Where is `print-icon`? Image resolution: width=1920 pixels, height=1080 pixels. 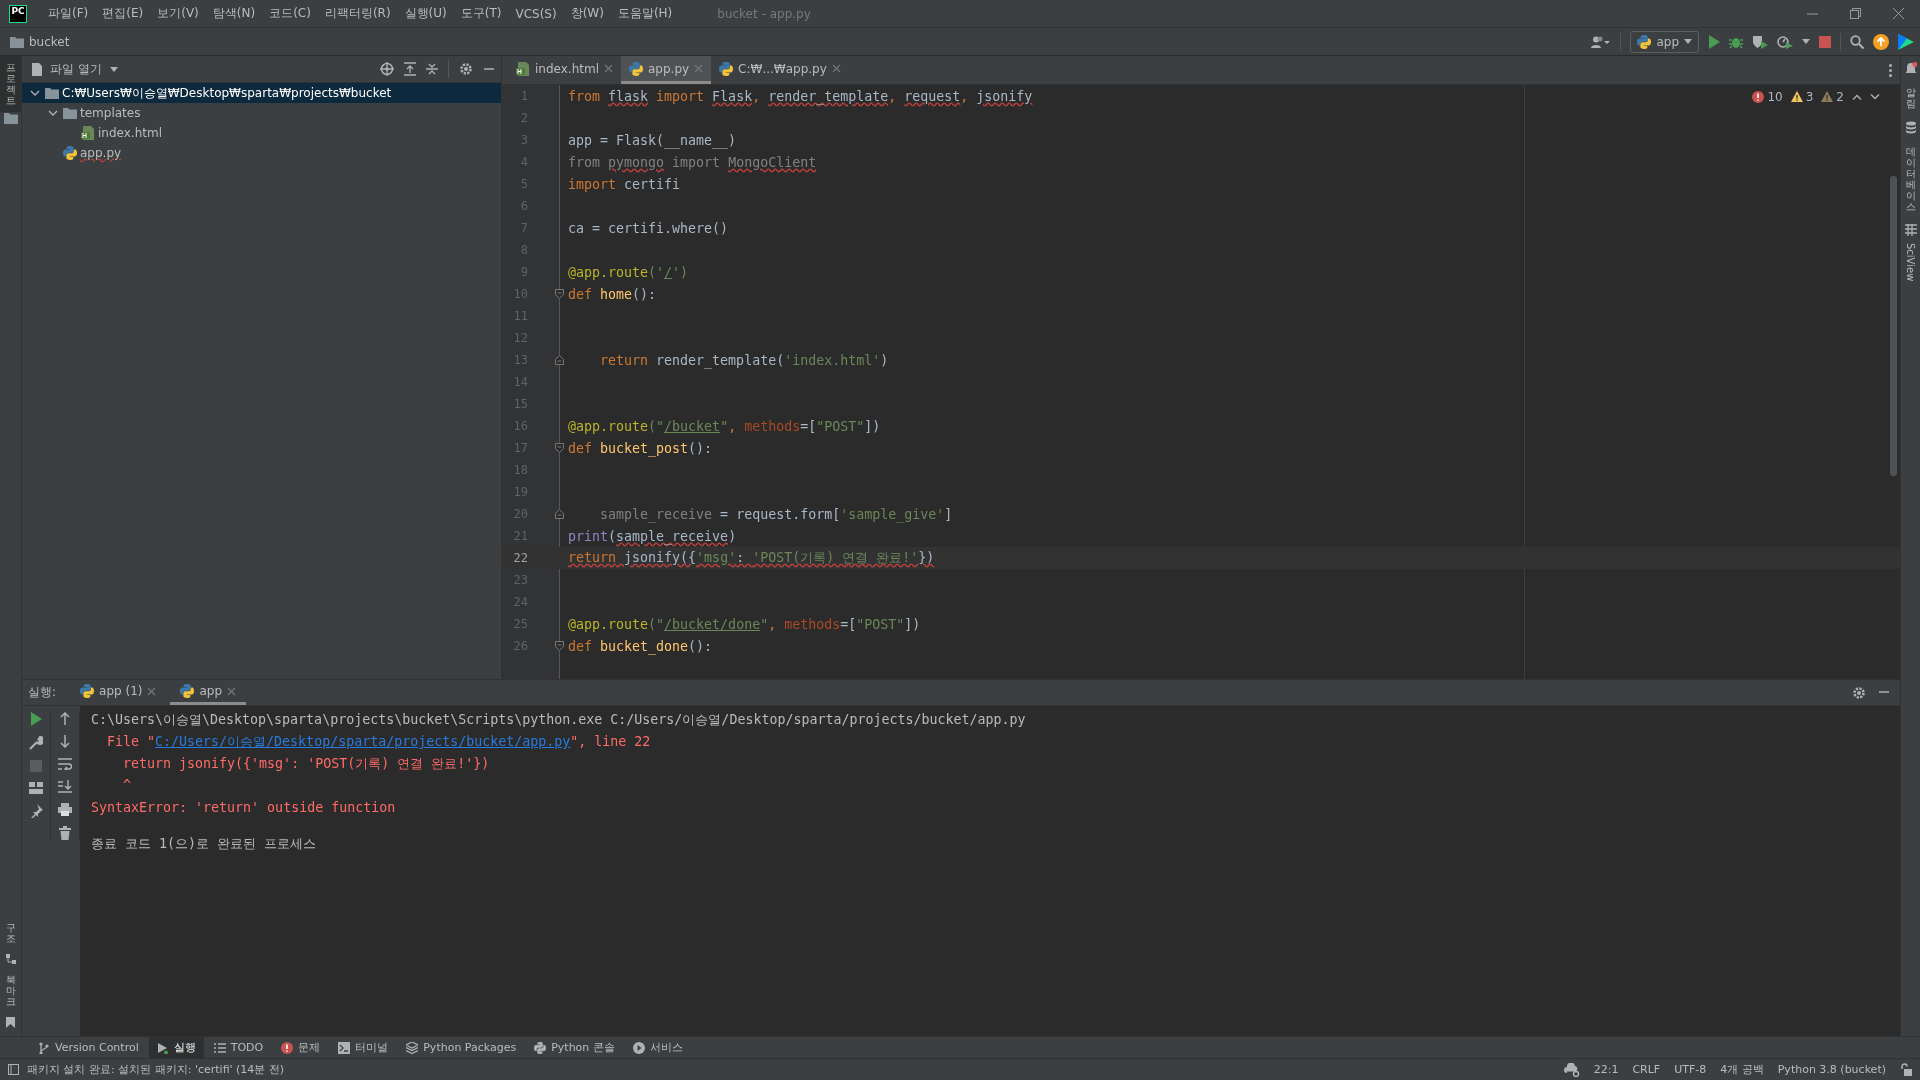 print-icon is located at coordinates (65, 809).